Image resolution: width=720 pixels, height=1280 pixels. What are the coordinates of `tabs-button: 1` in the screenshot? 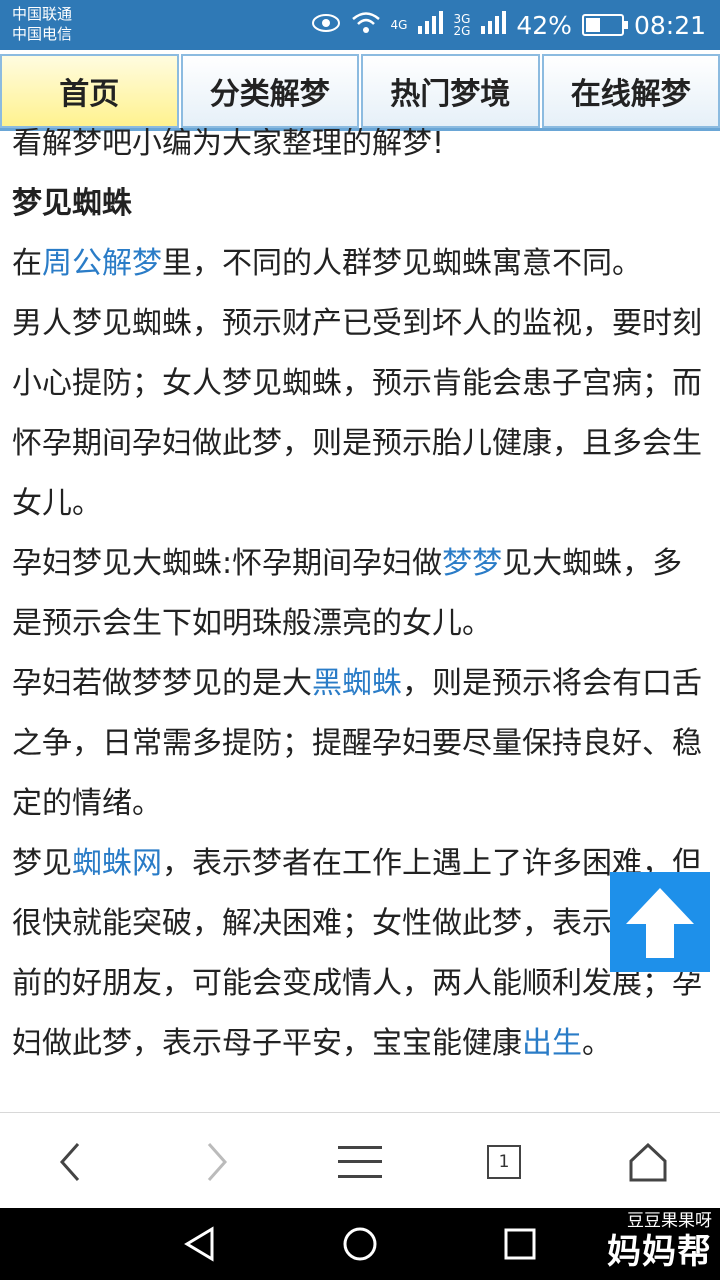 It's located at (504, 1162).